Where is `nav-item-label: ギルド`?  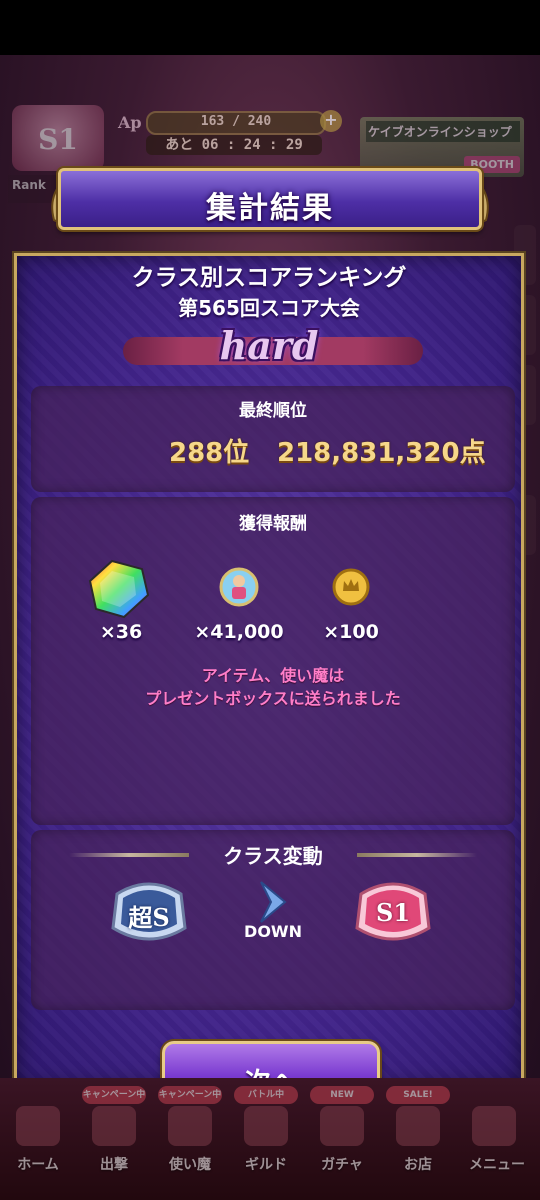
nav-item-label: ギルド is located at coordinates (266, 1165).